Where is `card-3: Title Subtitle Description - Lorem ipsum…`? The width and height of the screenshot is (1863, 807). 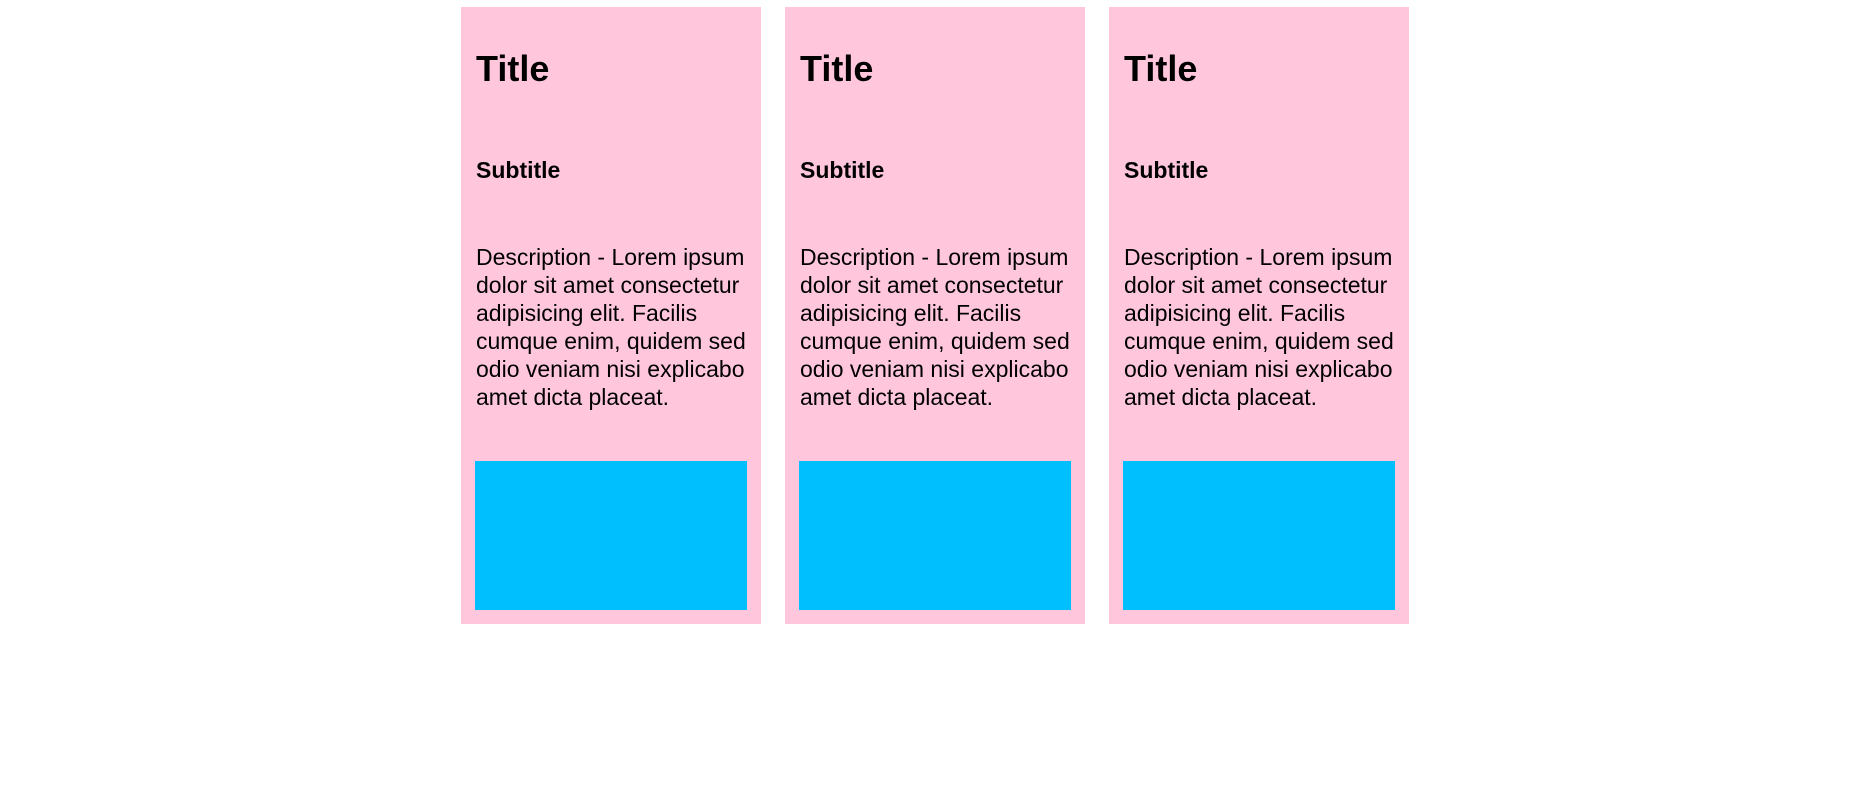
card-3: Title Subtitle Description - Lorem ipsum… is located at coordinates (1259, 315).